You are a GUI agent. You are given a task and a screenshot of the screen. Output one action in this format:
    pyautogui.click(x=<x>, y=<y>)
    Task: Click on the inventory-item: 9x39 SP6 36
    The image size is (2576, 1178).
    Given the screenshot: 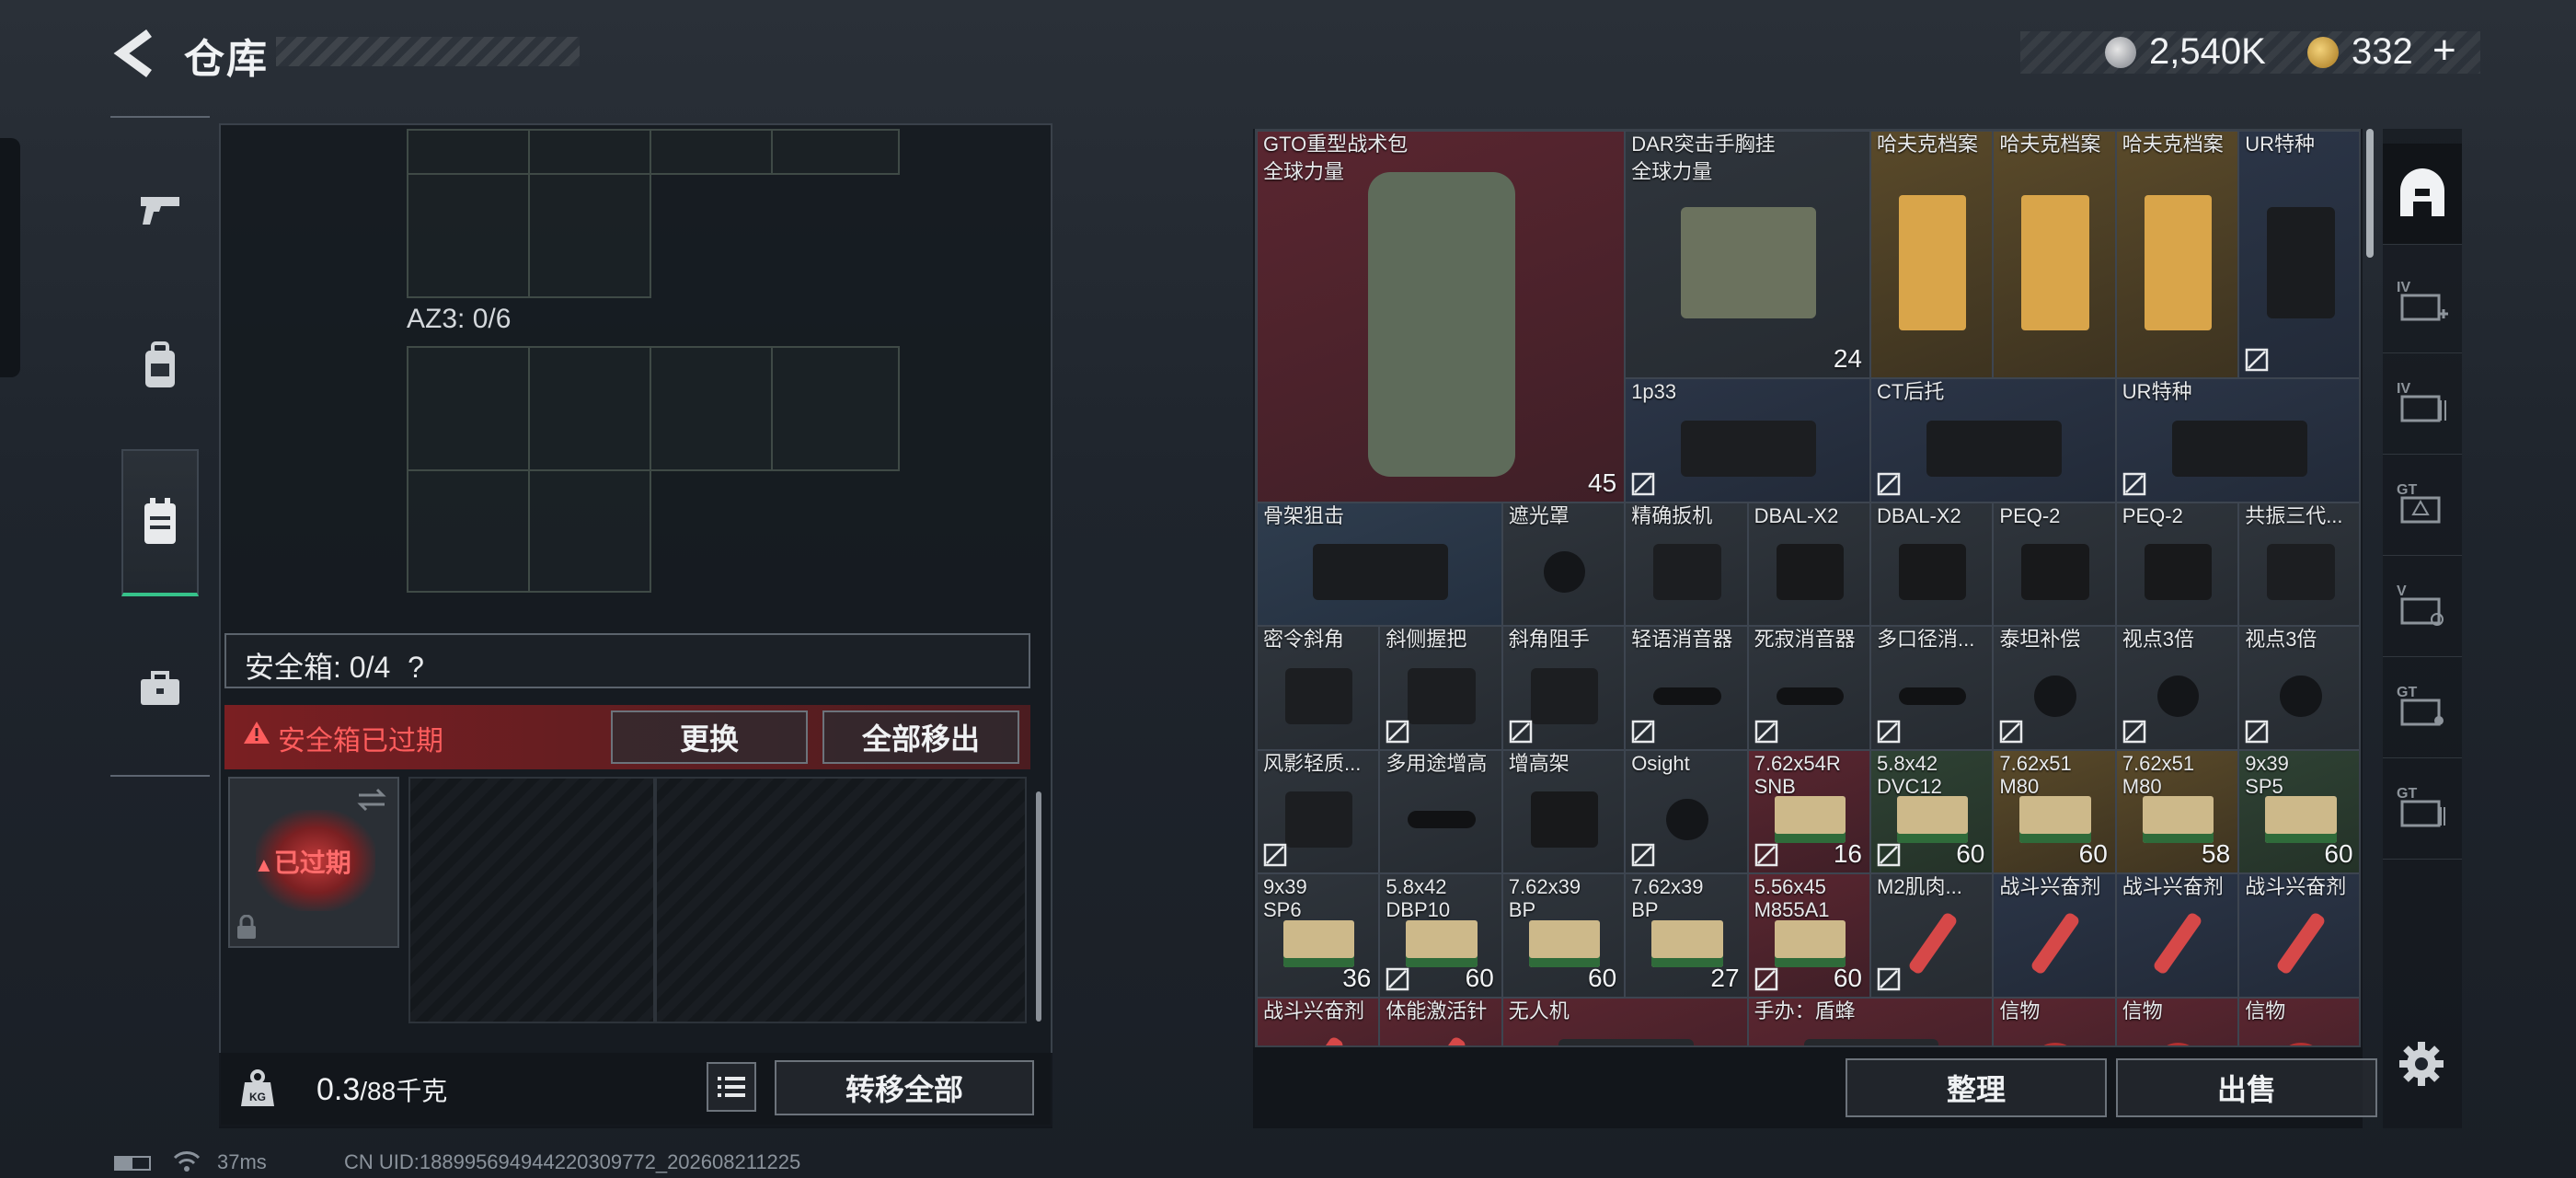 What is the action you would take?
    pyautogui.click(x=1318, y=935)
    